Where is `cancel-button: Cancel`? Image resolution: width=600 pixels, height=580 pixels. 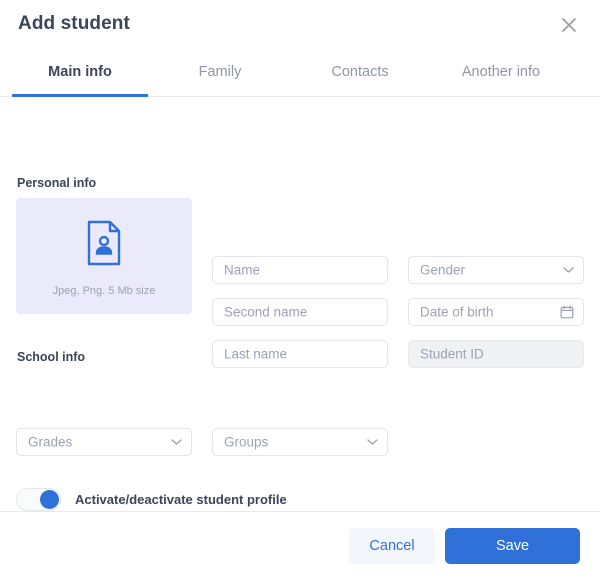
cancel-button: Cancel is located at coordinates (392, 546).